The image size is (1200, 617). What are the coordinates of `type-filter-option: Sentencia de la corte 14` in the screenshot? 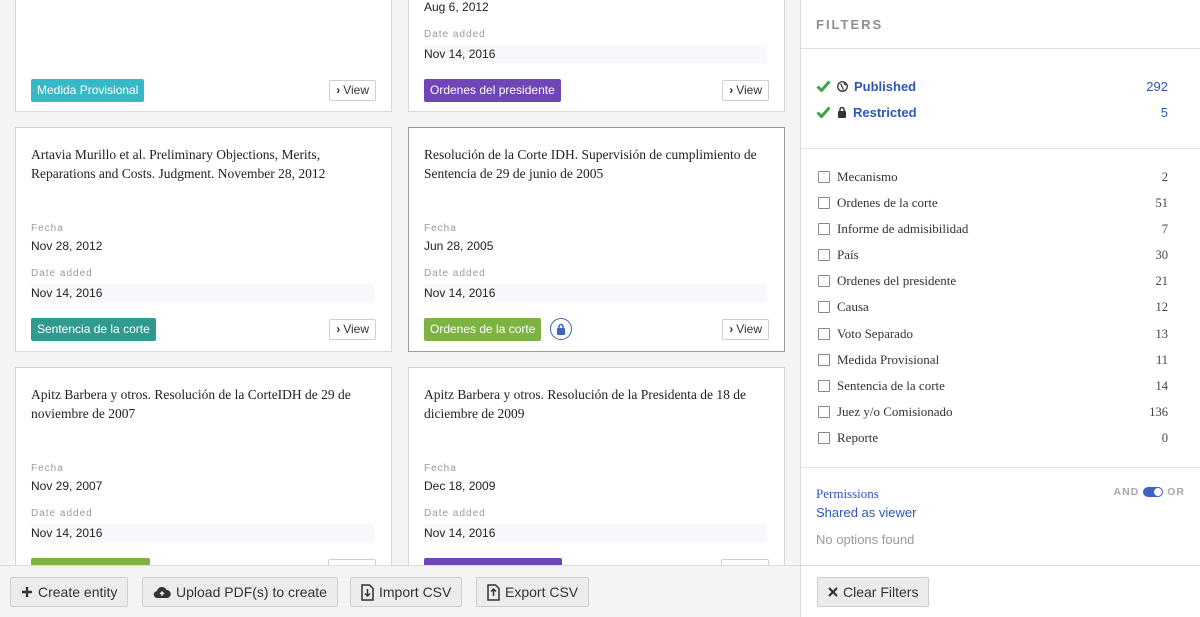 It's located at (993, 386).